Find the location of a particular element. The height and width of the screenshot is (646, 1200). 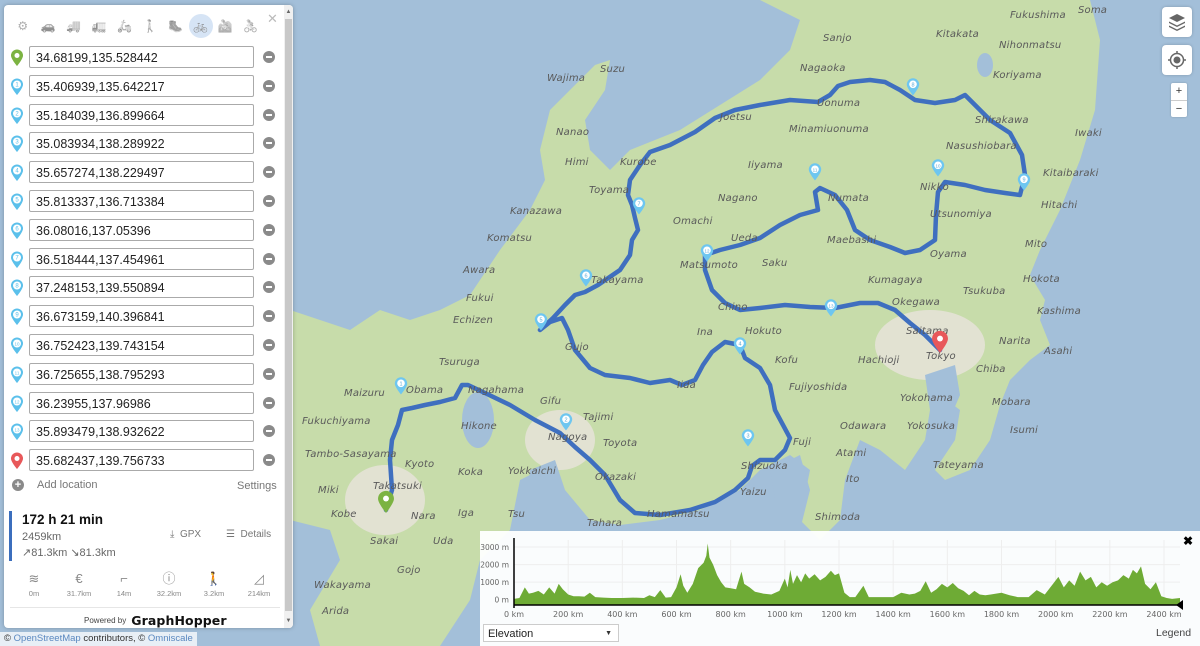

via-marker-icon: 5 is located at coordinates (17, 202).